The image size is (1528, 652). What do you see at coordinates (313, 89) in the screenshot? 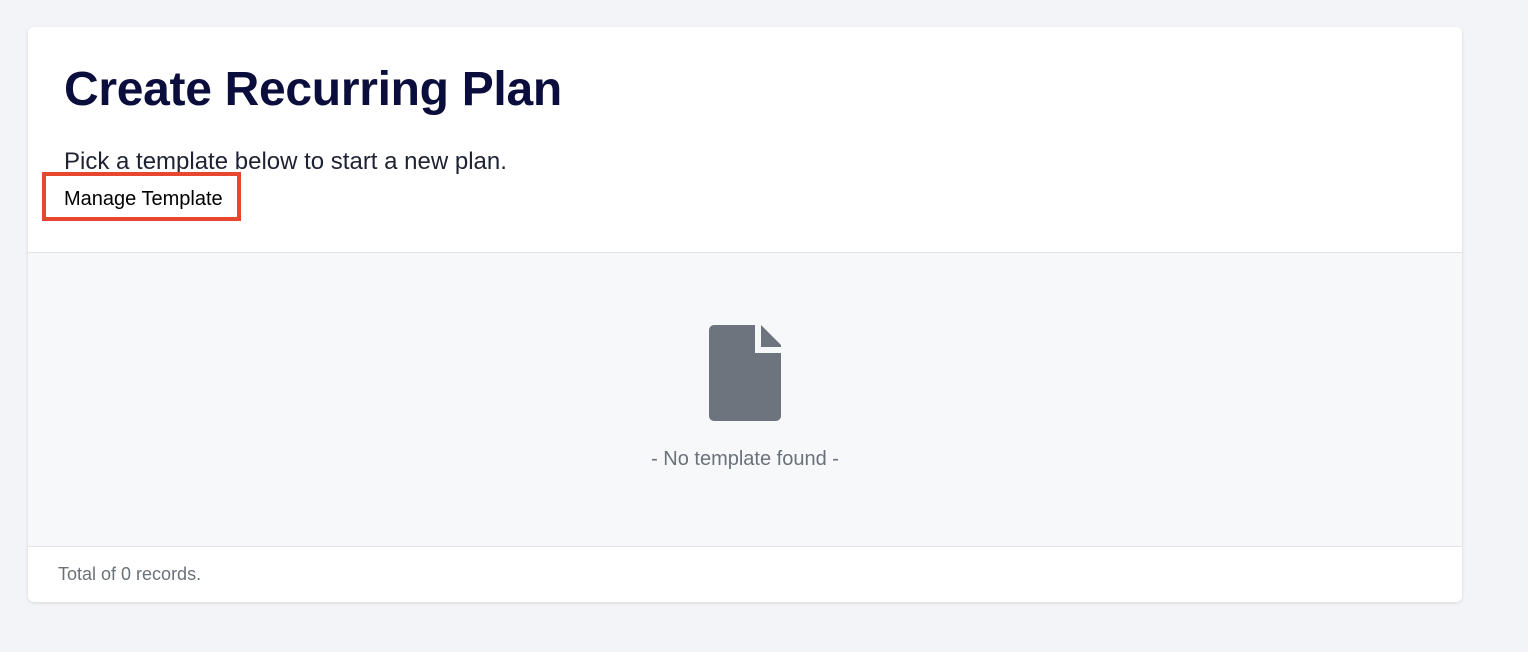
I see `page-title: Create Recurring Plan` at bounding box center [313, 89].